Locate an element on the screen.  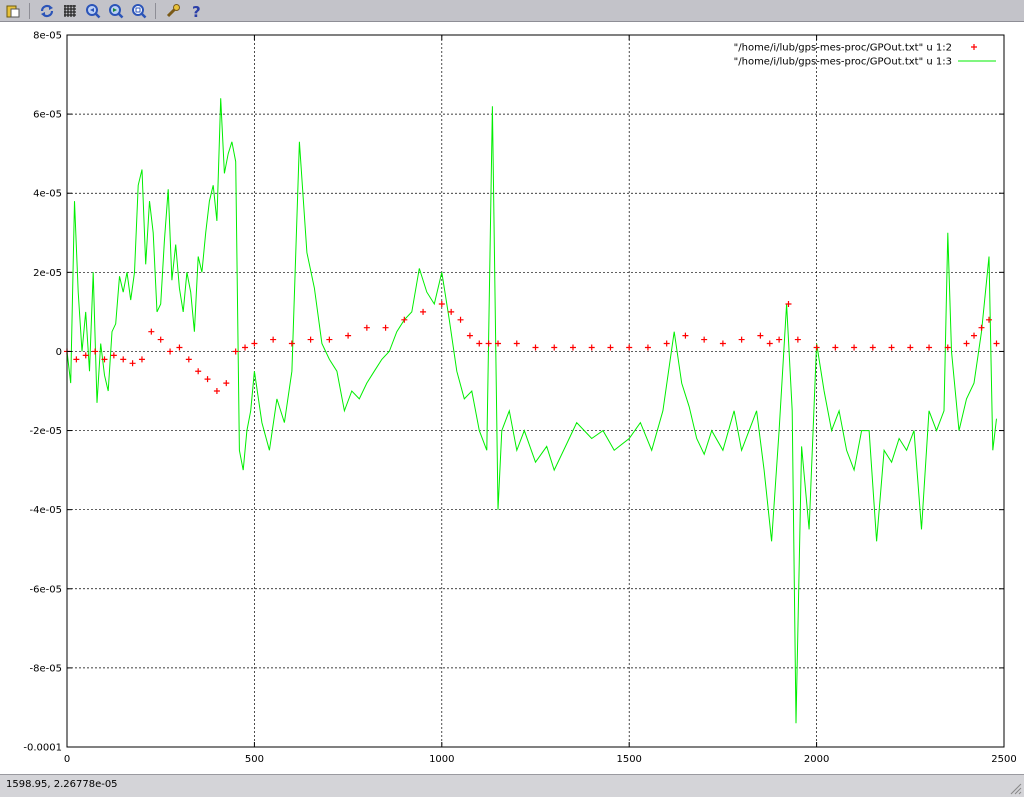
zoom-previous-icon is located at coordinates (93, 11).